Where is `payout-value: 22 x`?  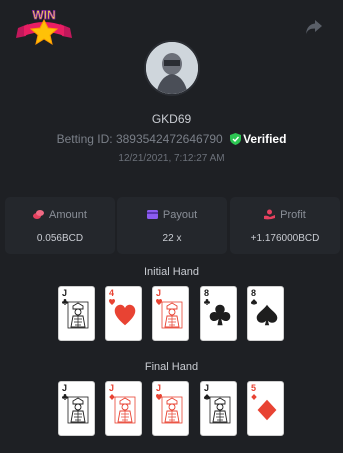
payout-value: 22 x is located at coordinates (172, 238).